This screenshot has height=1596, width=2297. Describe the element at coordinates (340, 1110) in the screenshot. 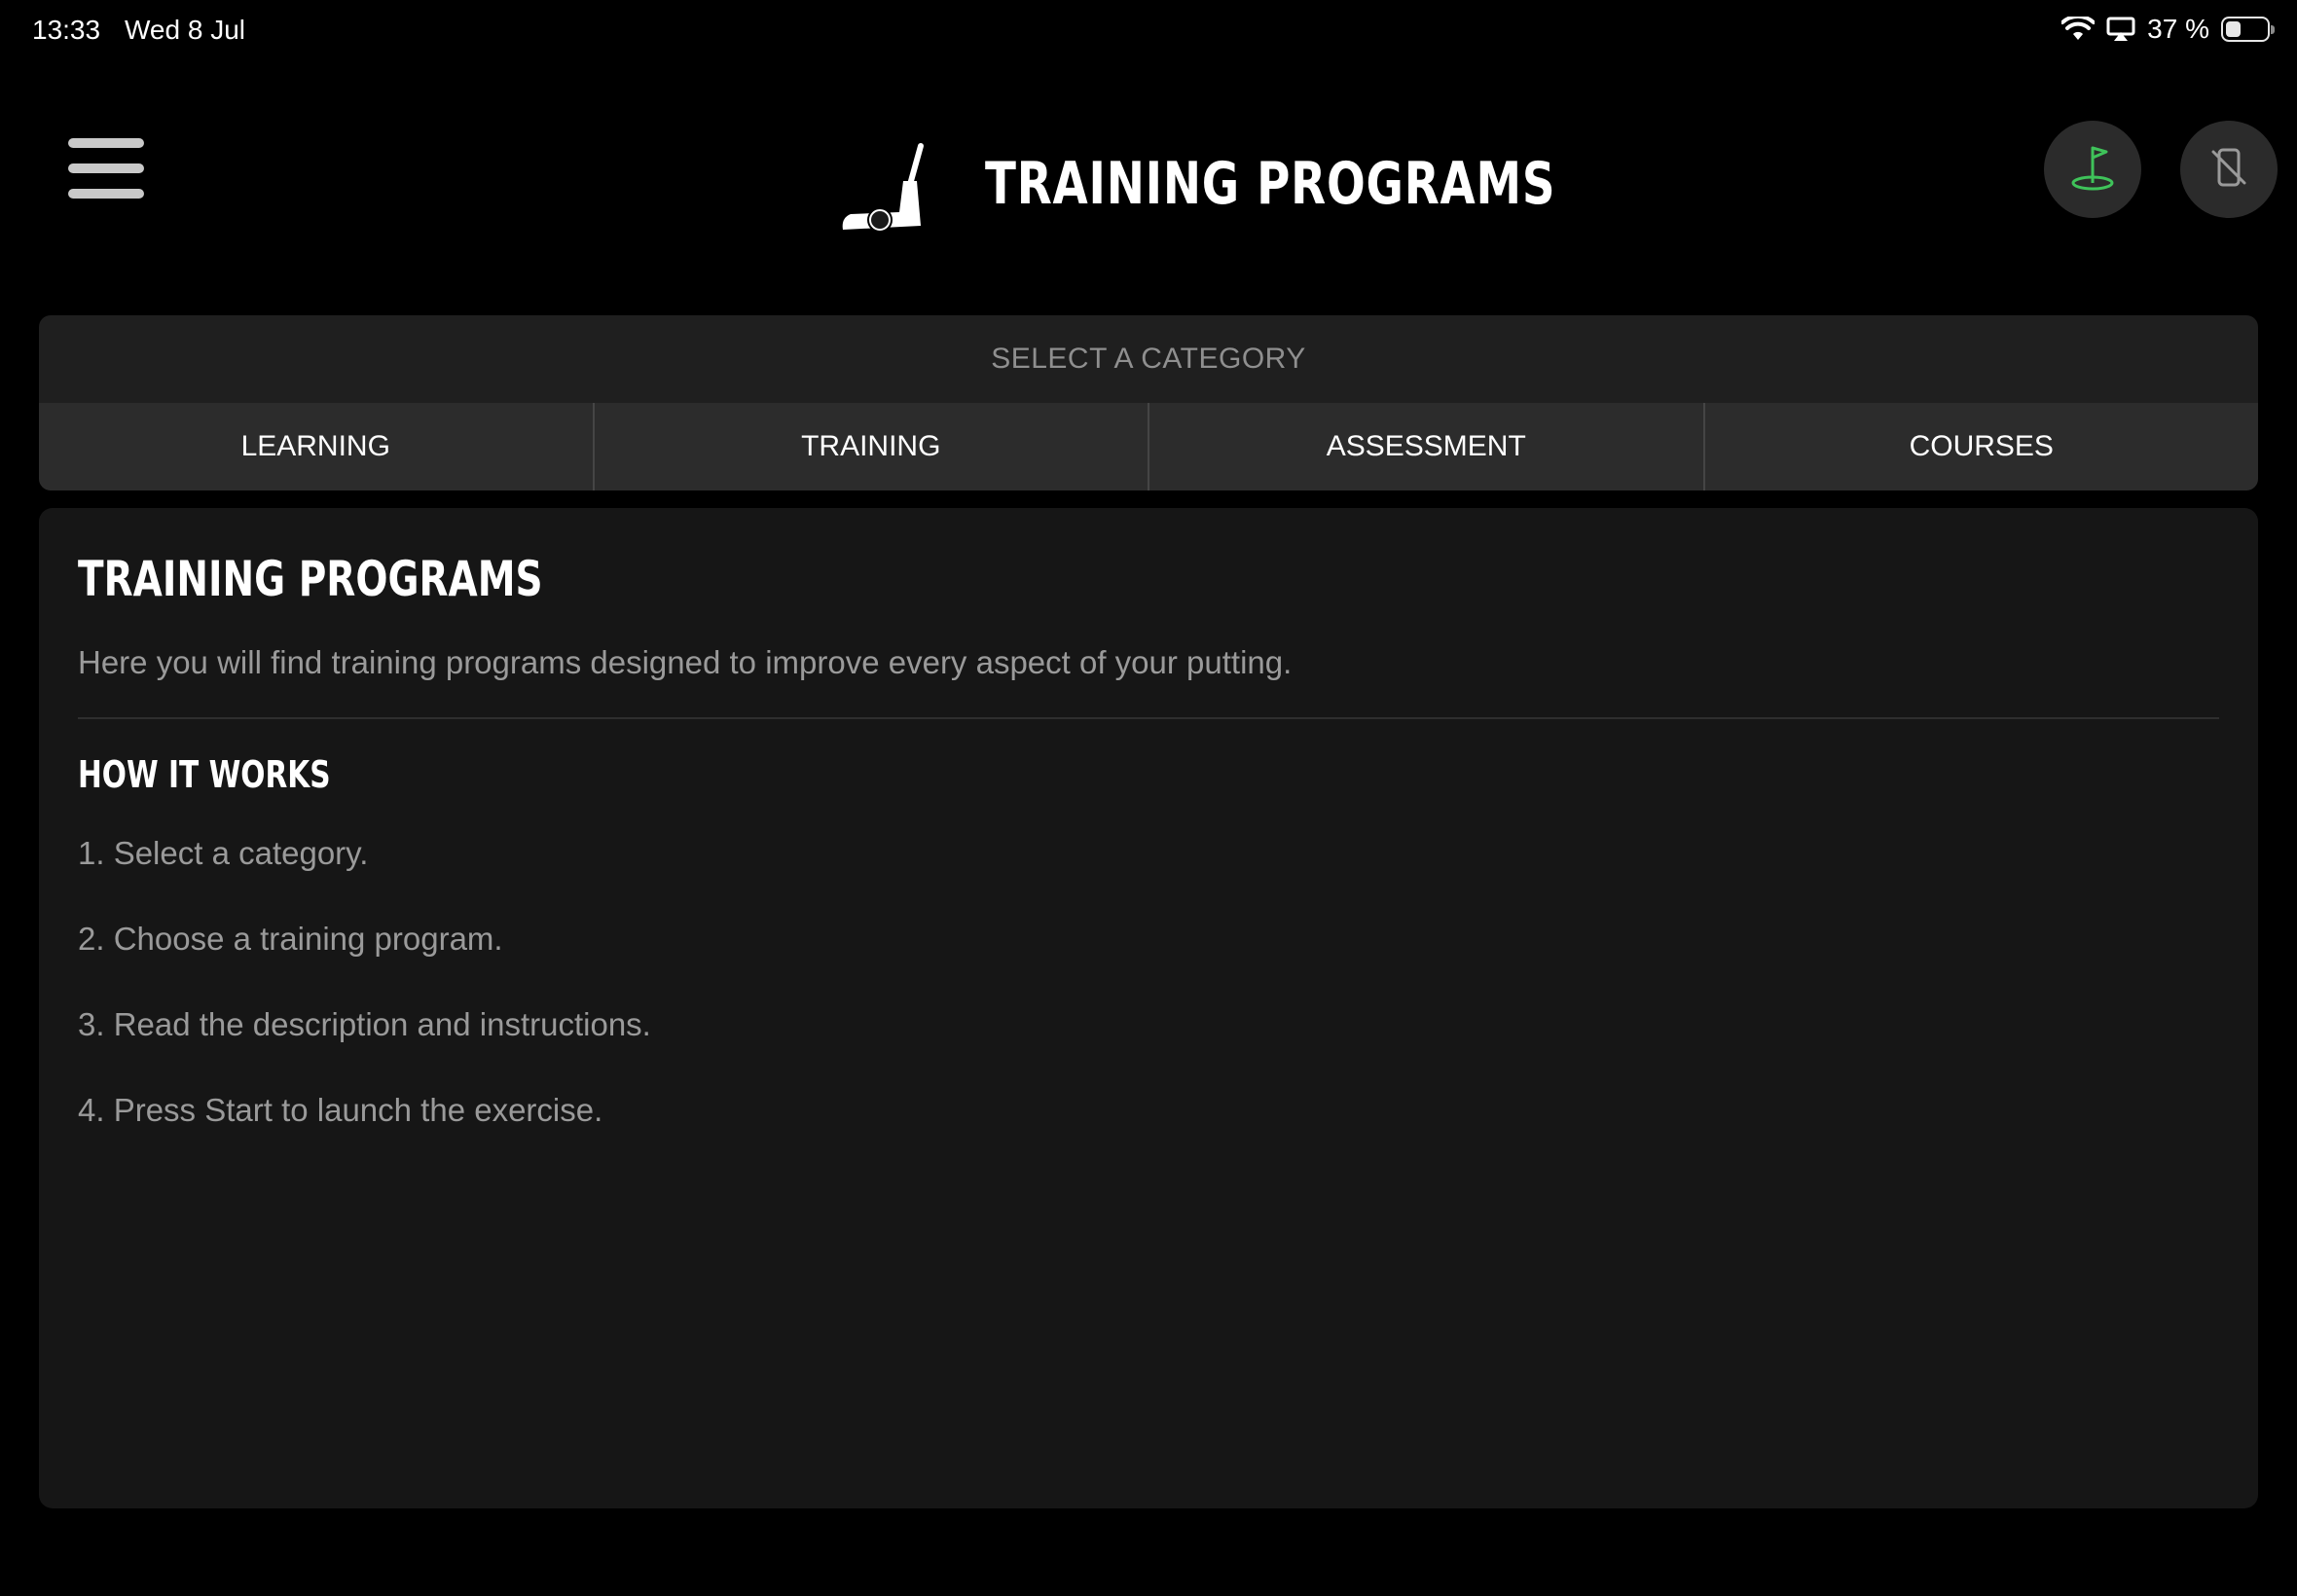

I see `step-item: 4. Press Start to launch the exercise.` at that location.